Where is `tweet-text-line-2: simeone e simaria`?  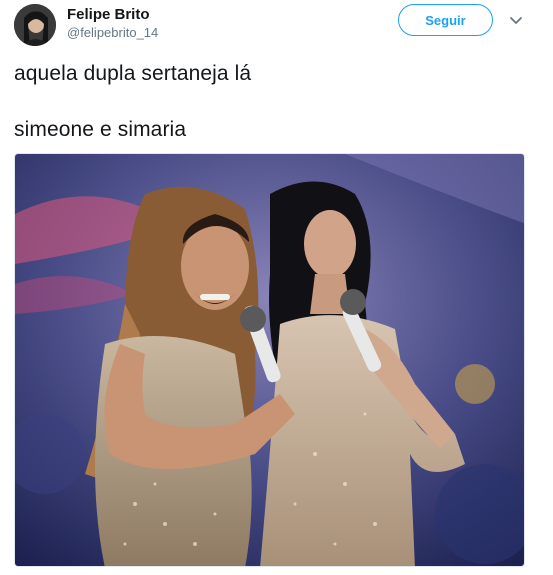
tweet-text-line-2: simeone e simaria is located at coordinates (100, 129).